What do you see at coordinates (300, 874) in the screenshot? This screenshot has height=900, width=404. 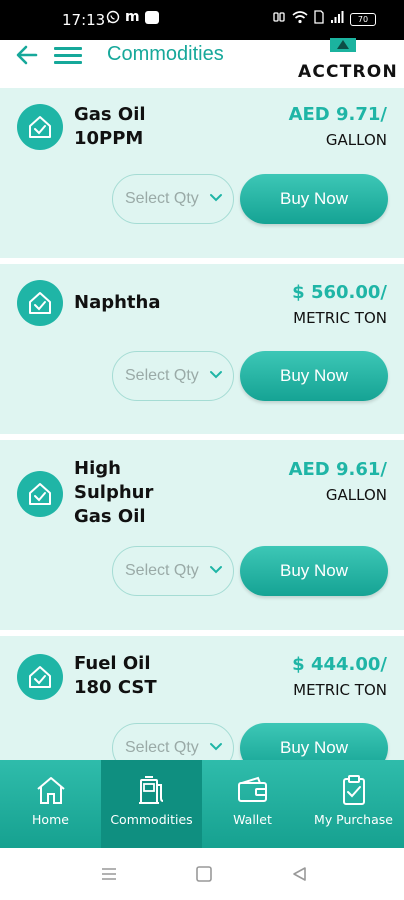 I see `back-triangle-icon` at bounding box center [300, 874].